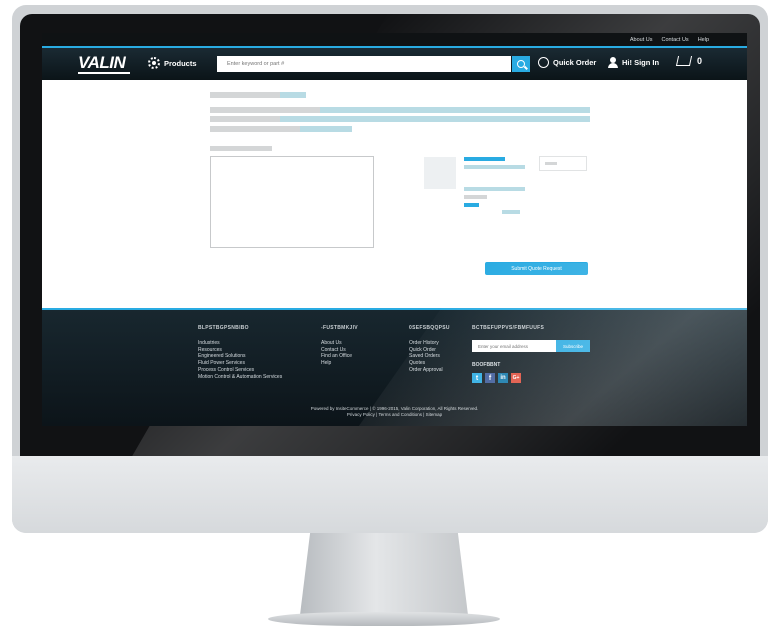 This screenshot has height=631, width=770. I want to click on search-button, so click(521, 64).